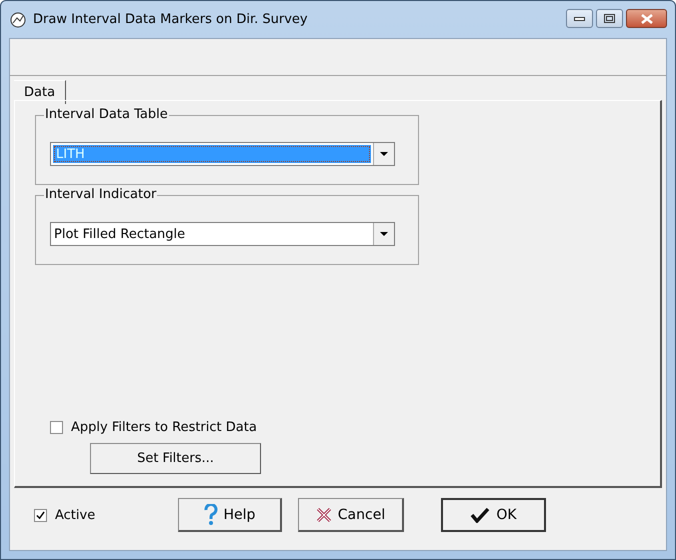  Describe the element at coordinates (230, 515) in the screenshot. I see `help-button: Help` at that location.